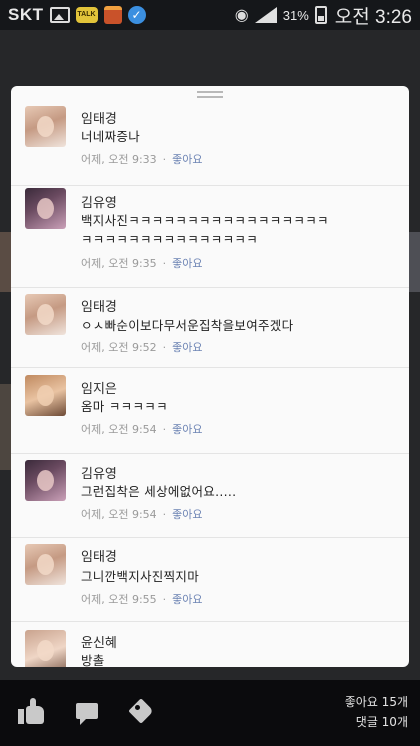 Image resolution: width=420 pixels, height=746 pixels. Describe the element at coordinates (141, 712) in the screenshot. I see `tag-icon` at that location.